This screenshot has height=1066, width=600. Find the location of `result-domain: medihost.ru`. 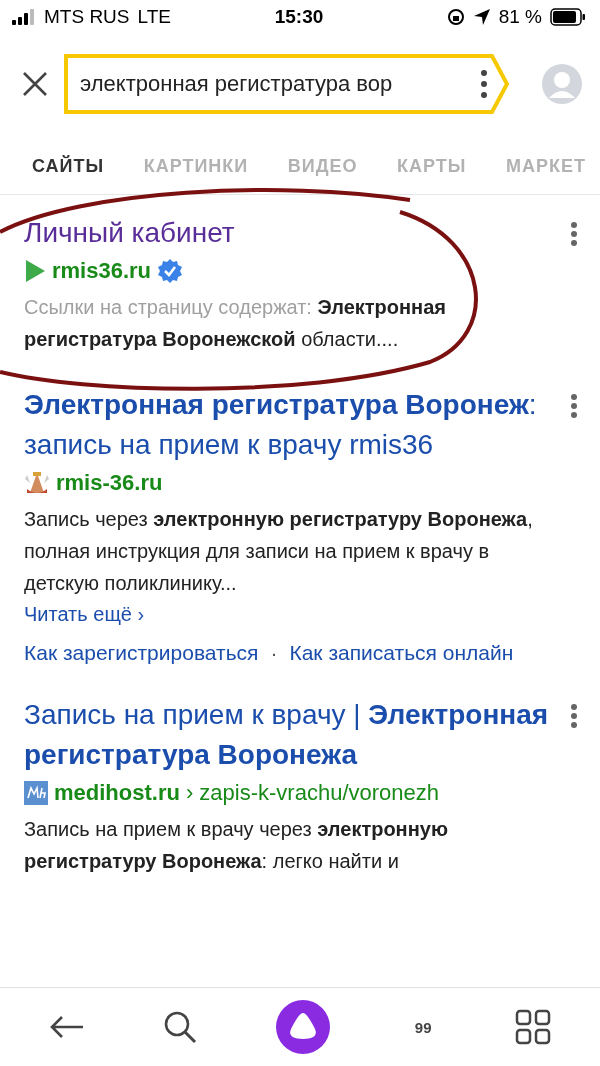

result-domain: medihost.ru is located at coordinates (117, 793).